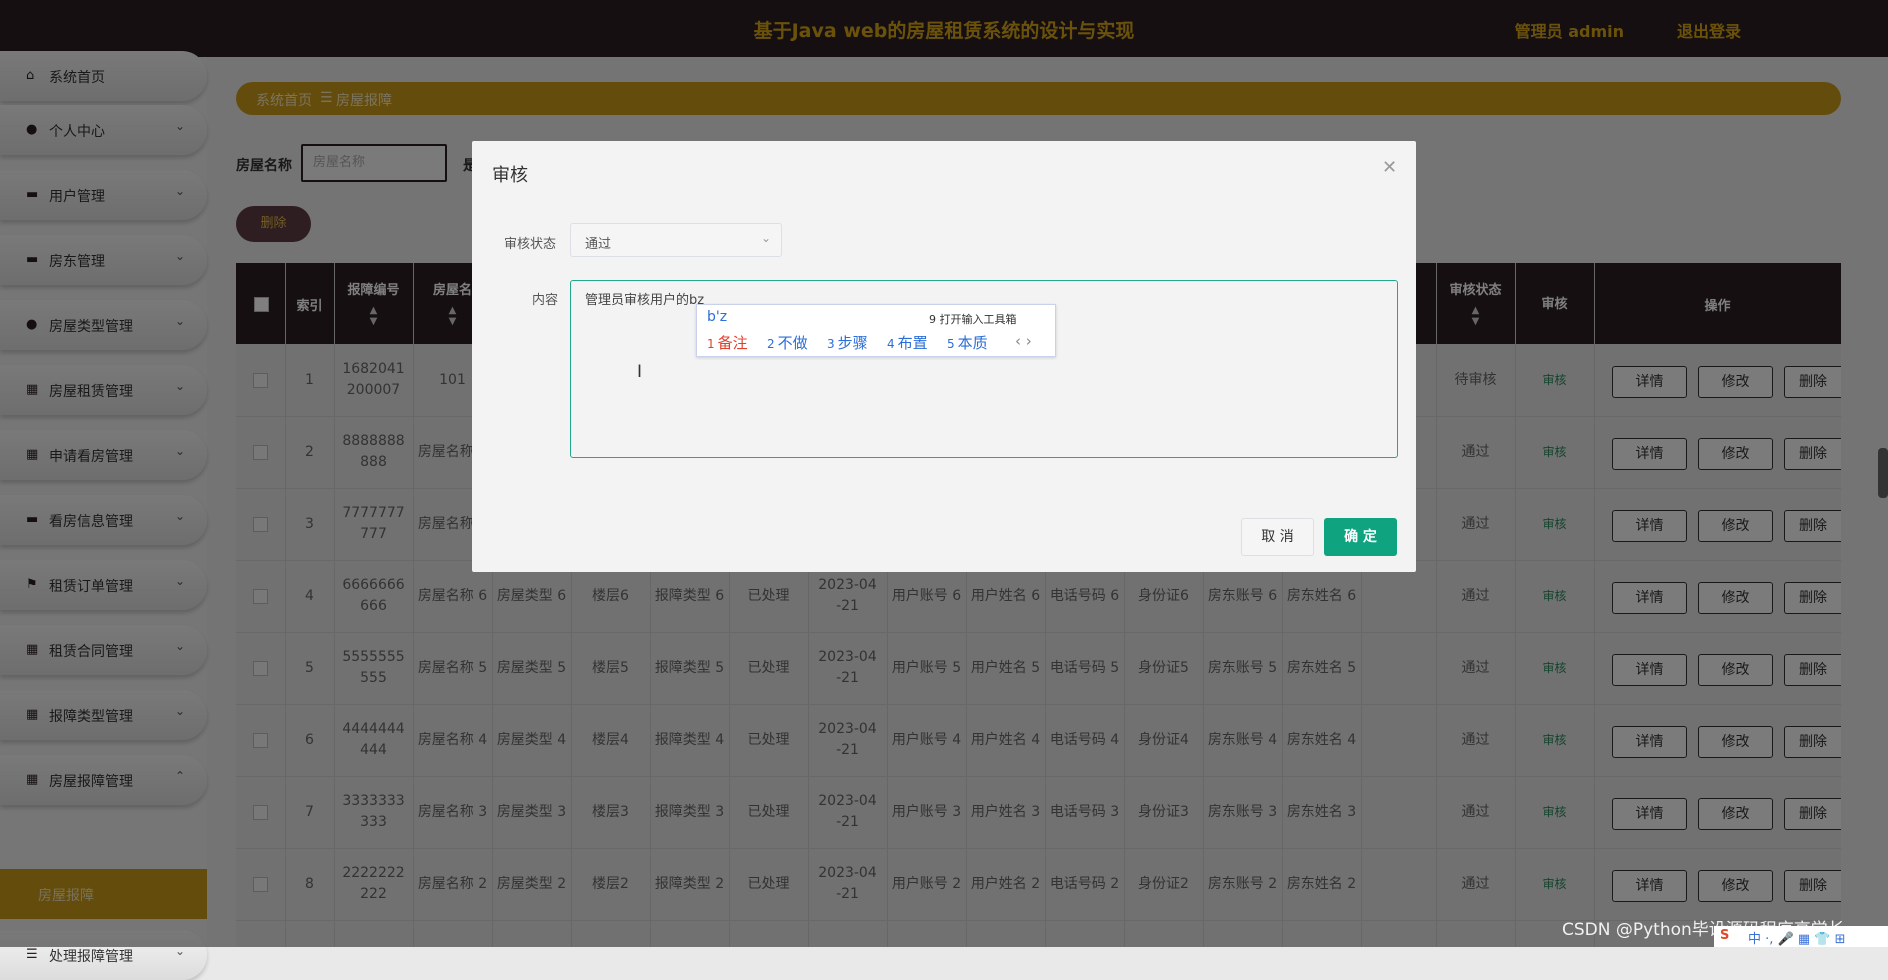  I want to click on chevron-down-icon: ⌄, so click(765, 238).